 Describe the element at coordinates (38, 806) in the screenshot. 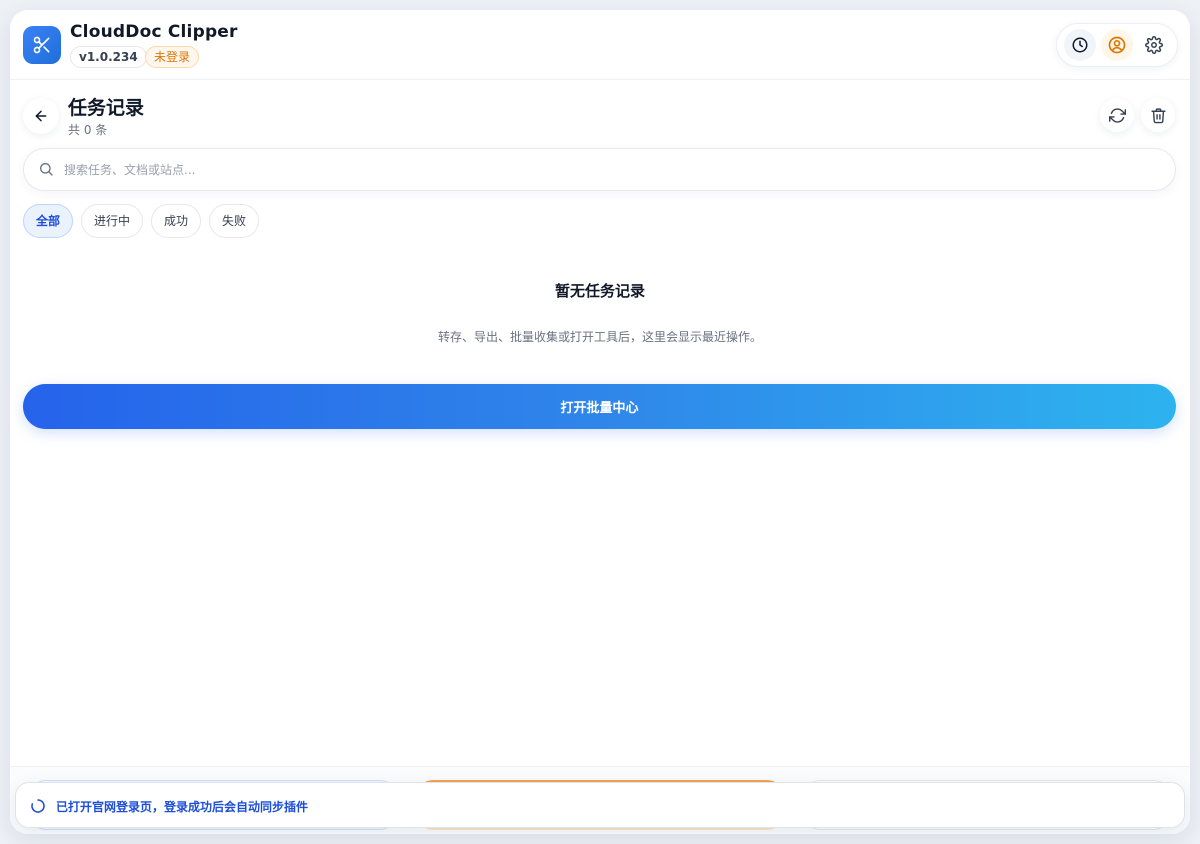

I see `spinner-icon` at that location.